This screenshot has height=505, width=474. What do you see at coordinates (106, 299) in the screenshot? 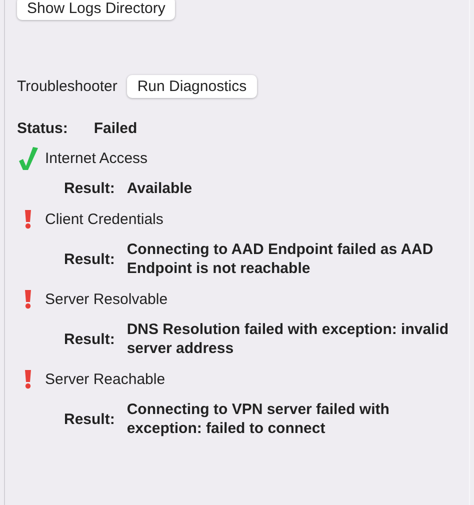
I see `check-name: Server Resolvable` at bounding box center [106, 299].